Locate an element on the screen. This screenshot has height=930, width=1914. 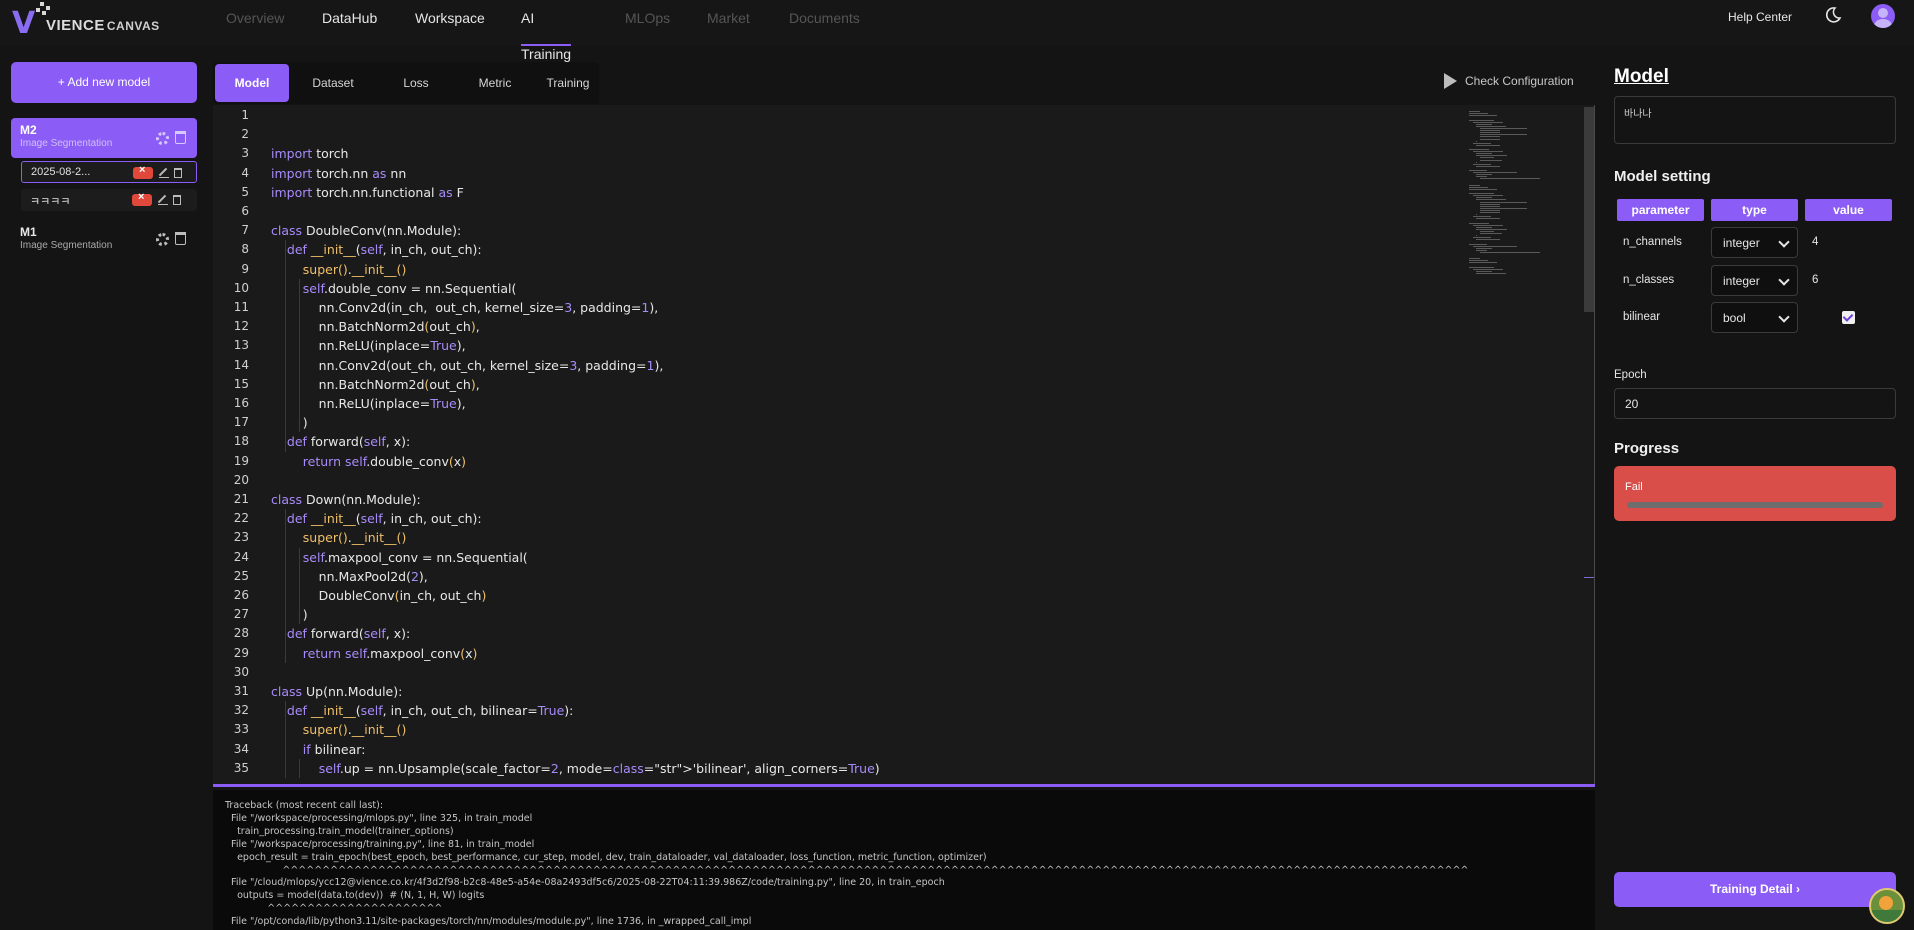
line-number: 5 is located at coordinates (245, 191).